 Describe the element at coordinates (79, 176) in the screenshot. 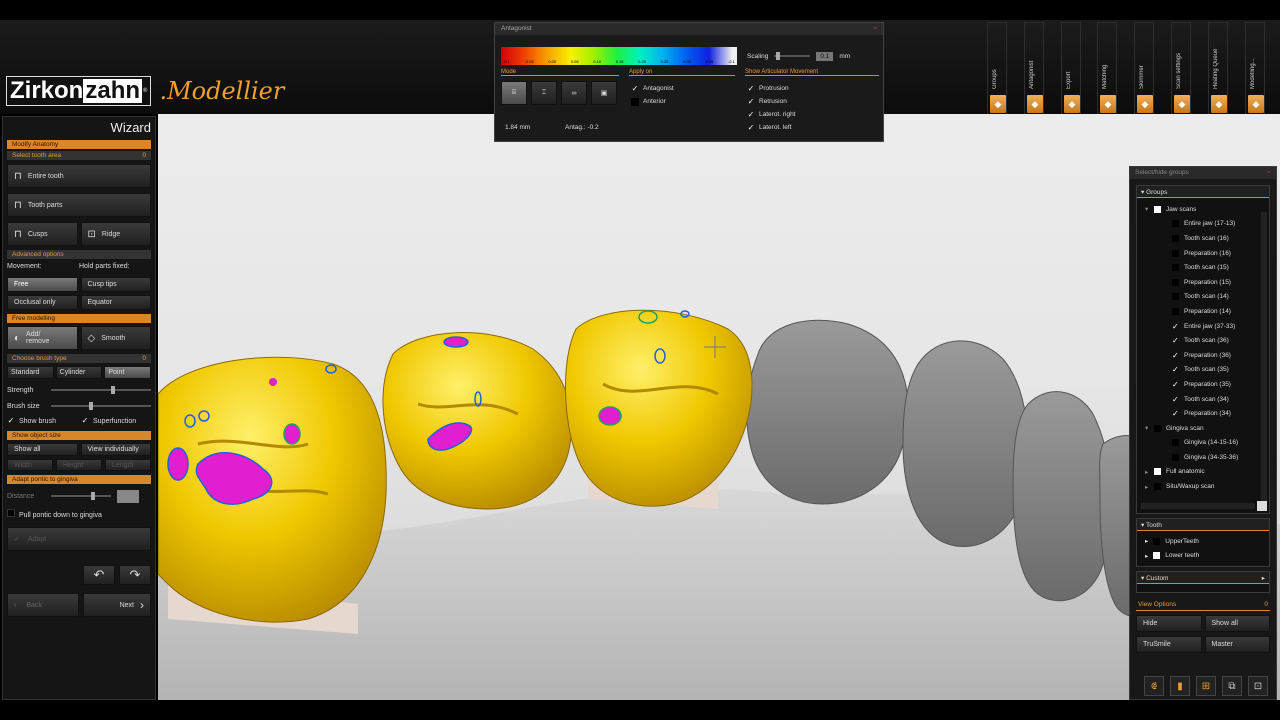

I see `entire-tooth-button: ⊓ Entire tooth` at that location.